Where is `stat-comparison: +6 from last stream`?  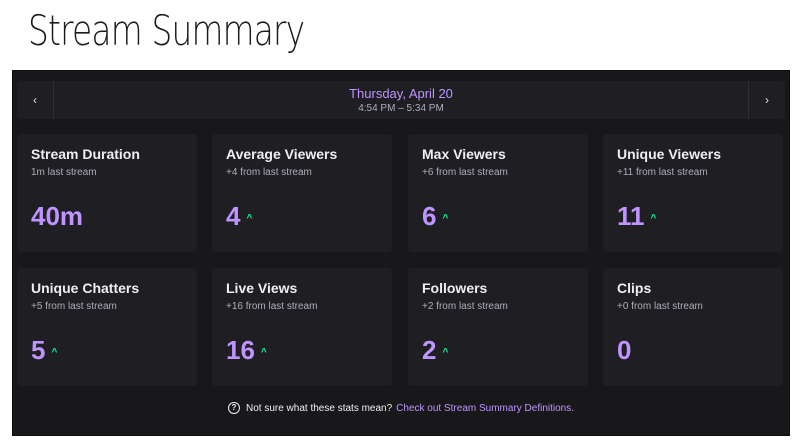 stat-comparison: +6 from last stream is located at coordinates (465, 172).